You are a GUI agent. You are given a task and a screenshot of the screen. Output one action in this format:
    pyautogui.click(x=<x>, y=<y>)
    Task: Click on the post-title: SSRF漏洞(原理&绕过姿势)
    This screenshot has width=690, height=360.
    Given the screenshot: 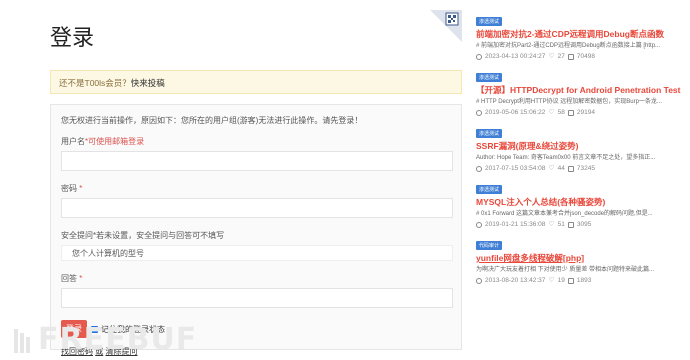 What is the action you would take?
    pyautogui.click(x=578, y=146)
    